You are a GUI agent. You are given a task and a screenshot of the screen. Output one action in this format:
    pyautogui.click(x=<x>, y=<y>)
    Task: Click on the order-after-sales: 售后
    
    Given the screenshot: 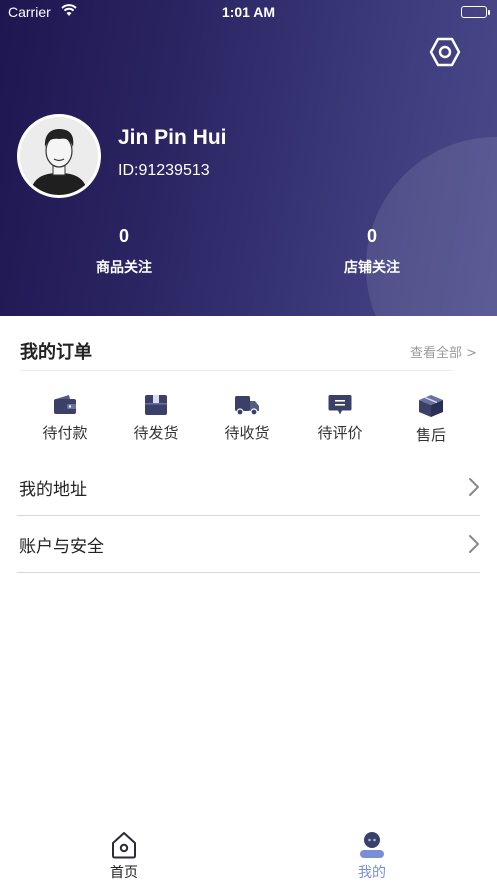 What is the action you would take?
    pyautogui.click(x=431, y=419)
    